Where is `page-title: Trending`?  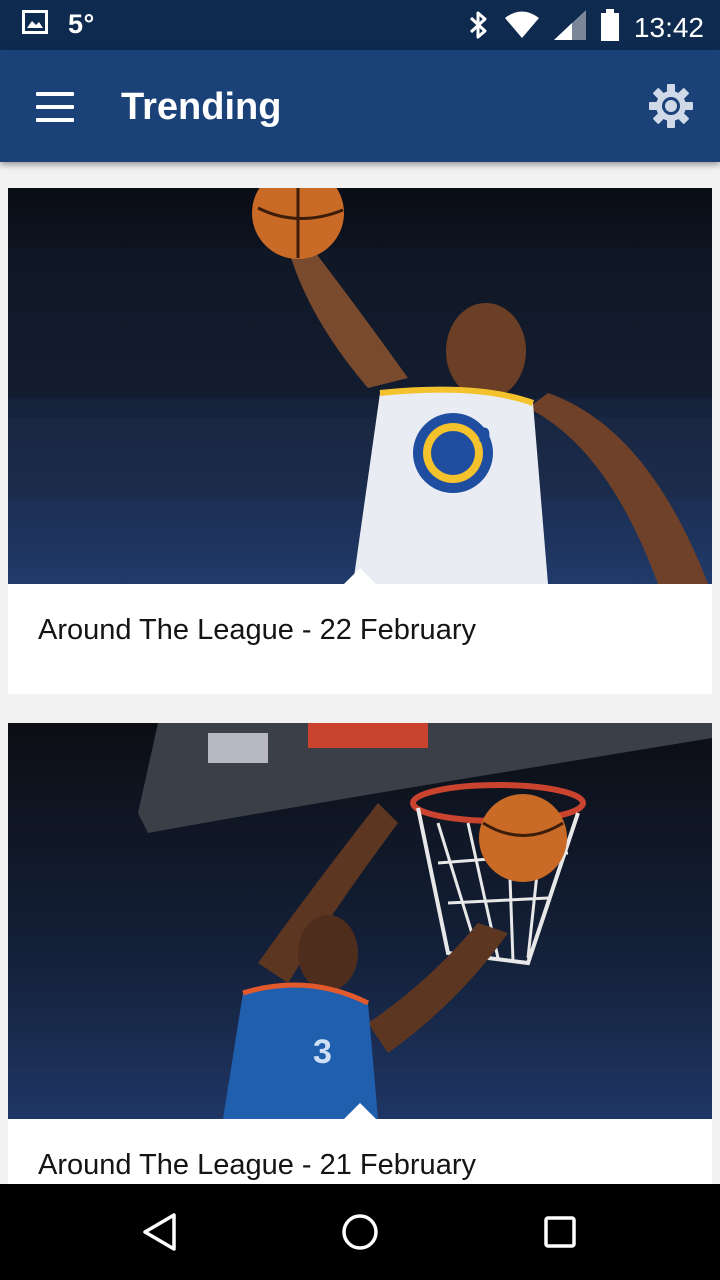
page-title: Trending is located at coordinates (201, 107).